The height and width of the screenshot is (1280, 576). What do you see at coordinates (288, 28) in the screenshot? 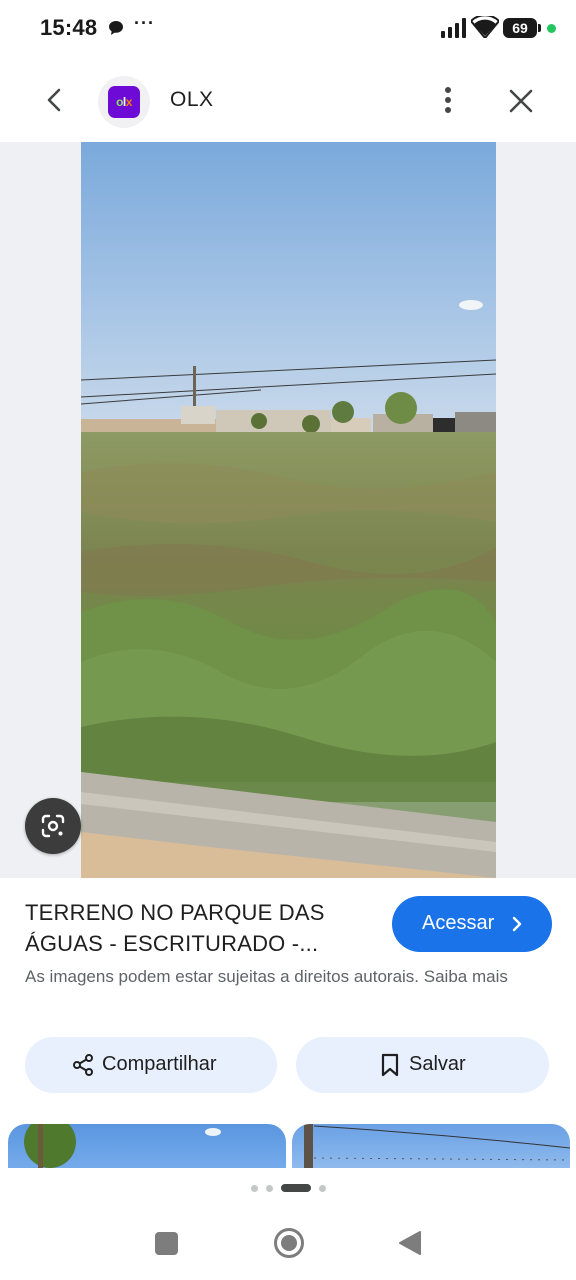
I see `status-bar: 15:48 ··· 69` at bounding box center [288, 28].